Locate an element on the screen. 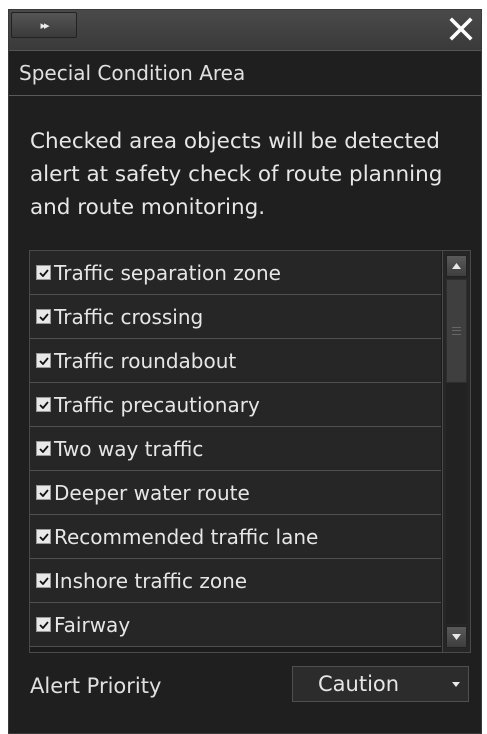  list-item: Traffic crossing is located at coordinates (235, 317).